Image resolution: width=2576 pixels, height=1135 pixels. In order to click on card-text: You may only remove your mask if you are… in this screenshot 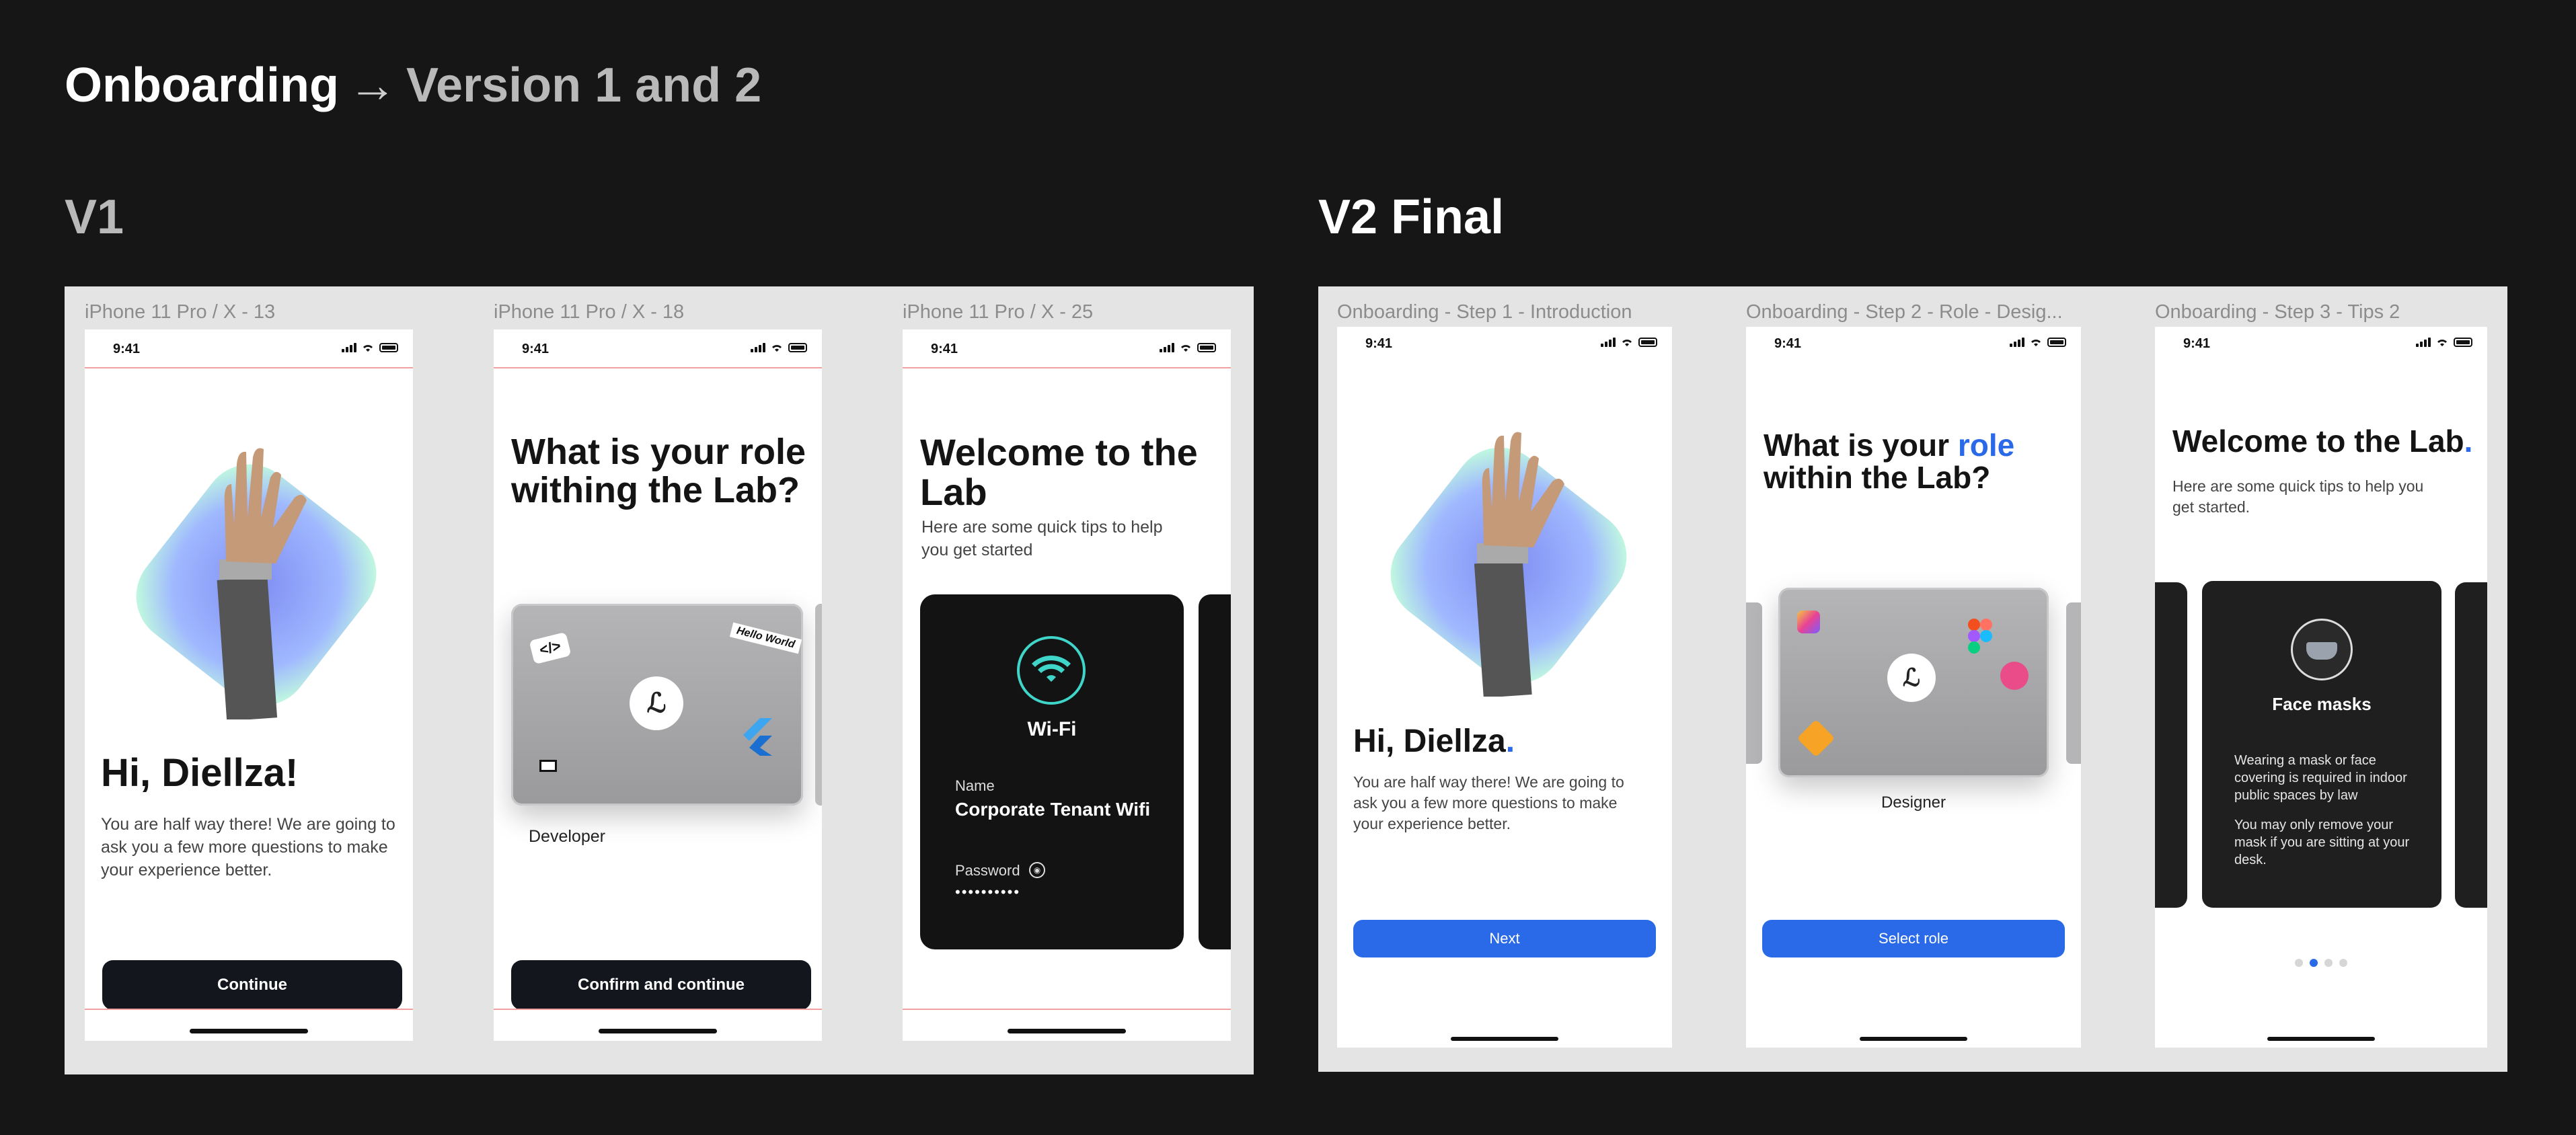, I will do `click(2322, 842)`.